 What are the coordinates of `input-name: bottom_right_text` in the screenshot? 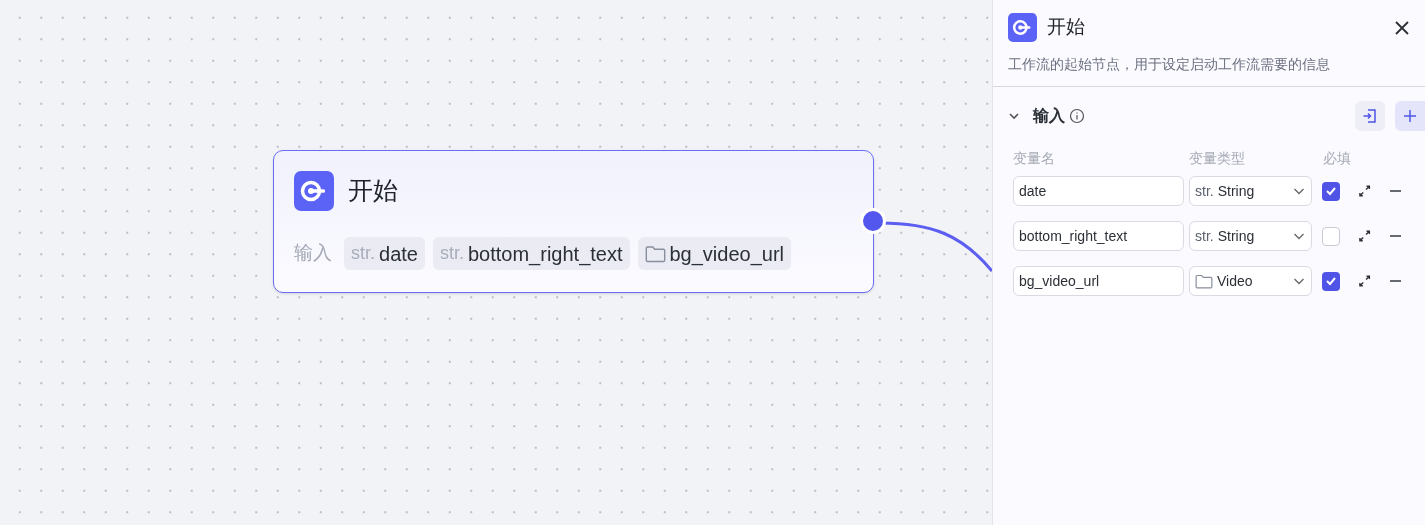 It's located at (545, 254).